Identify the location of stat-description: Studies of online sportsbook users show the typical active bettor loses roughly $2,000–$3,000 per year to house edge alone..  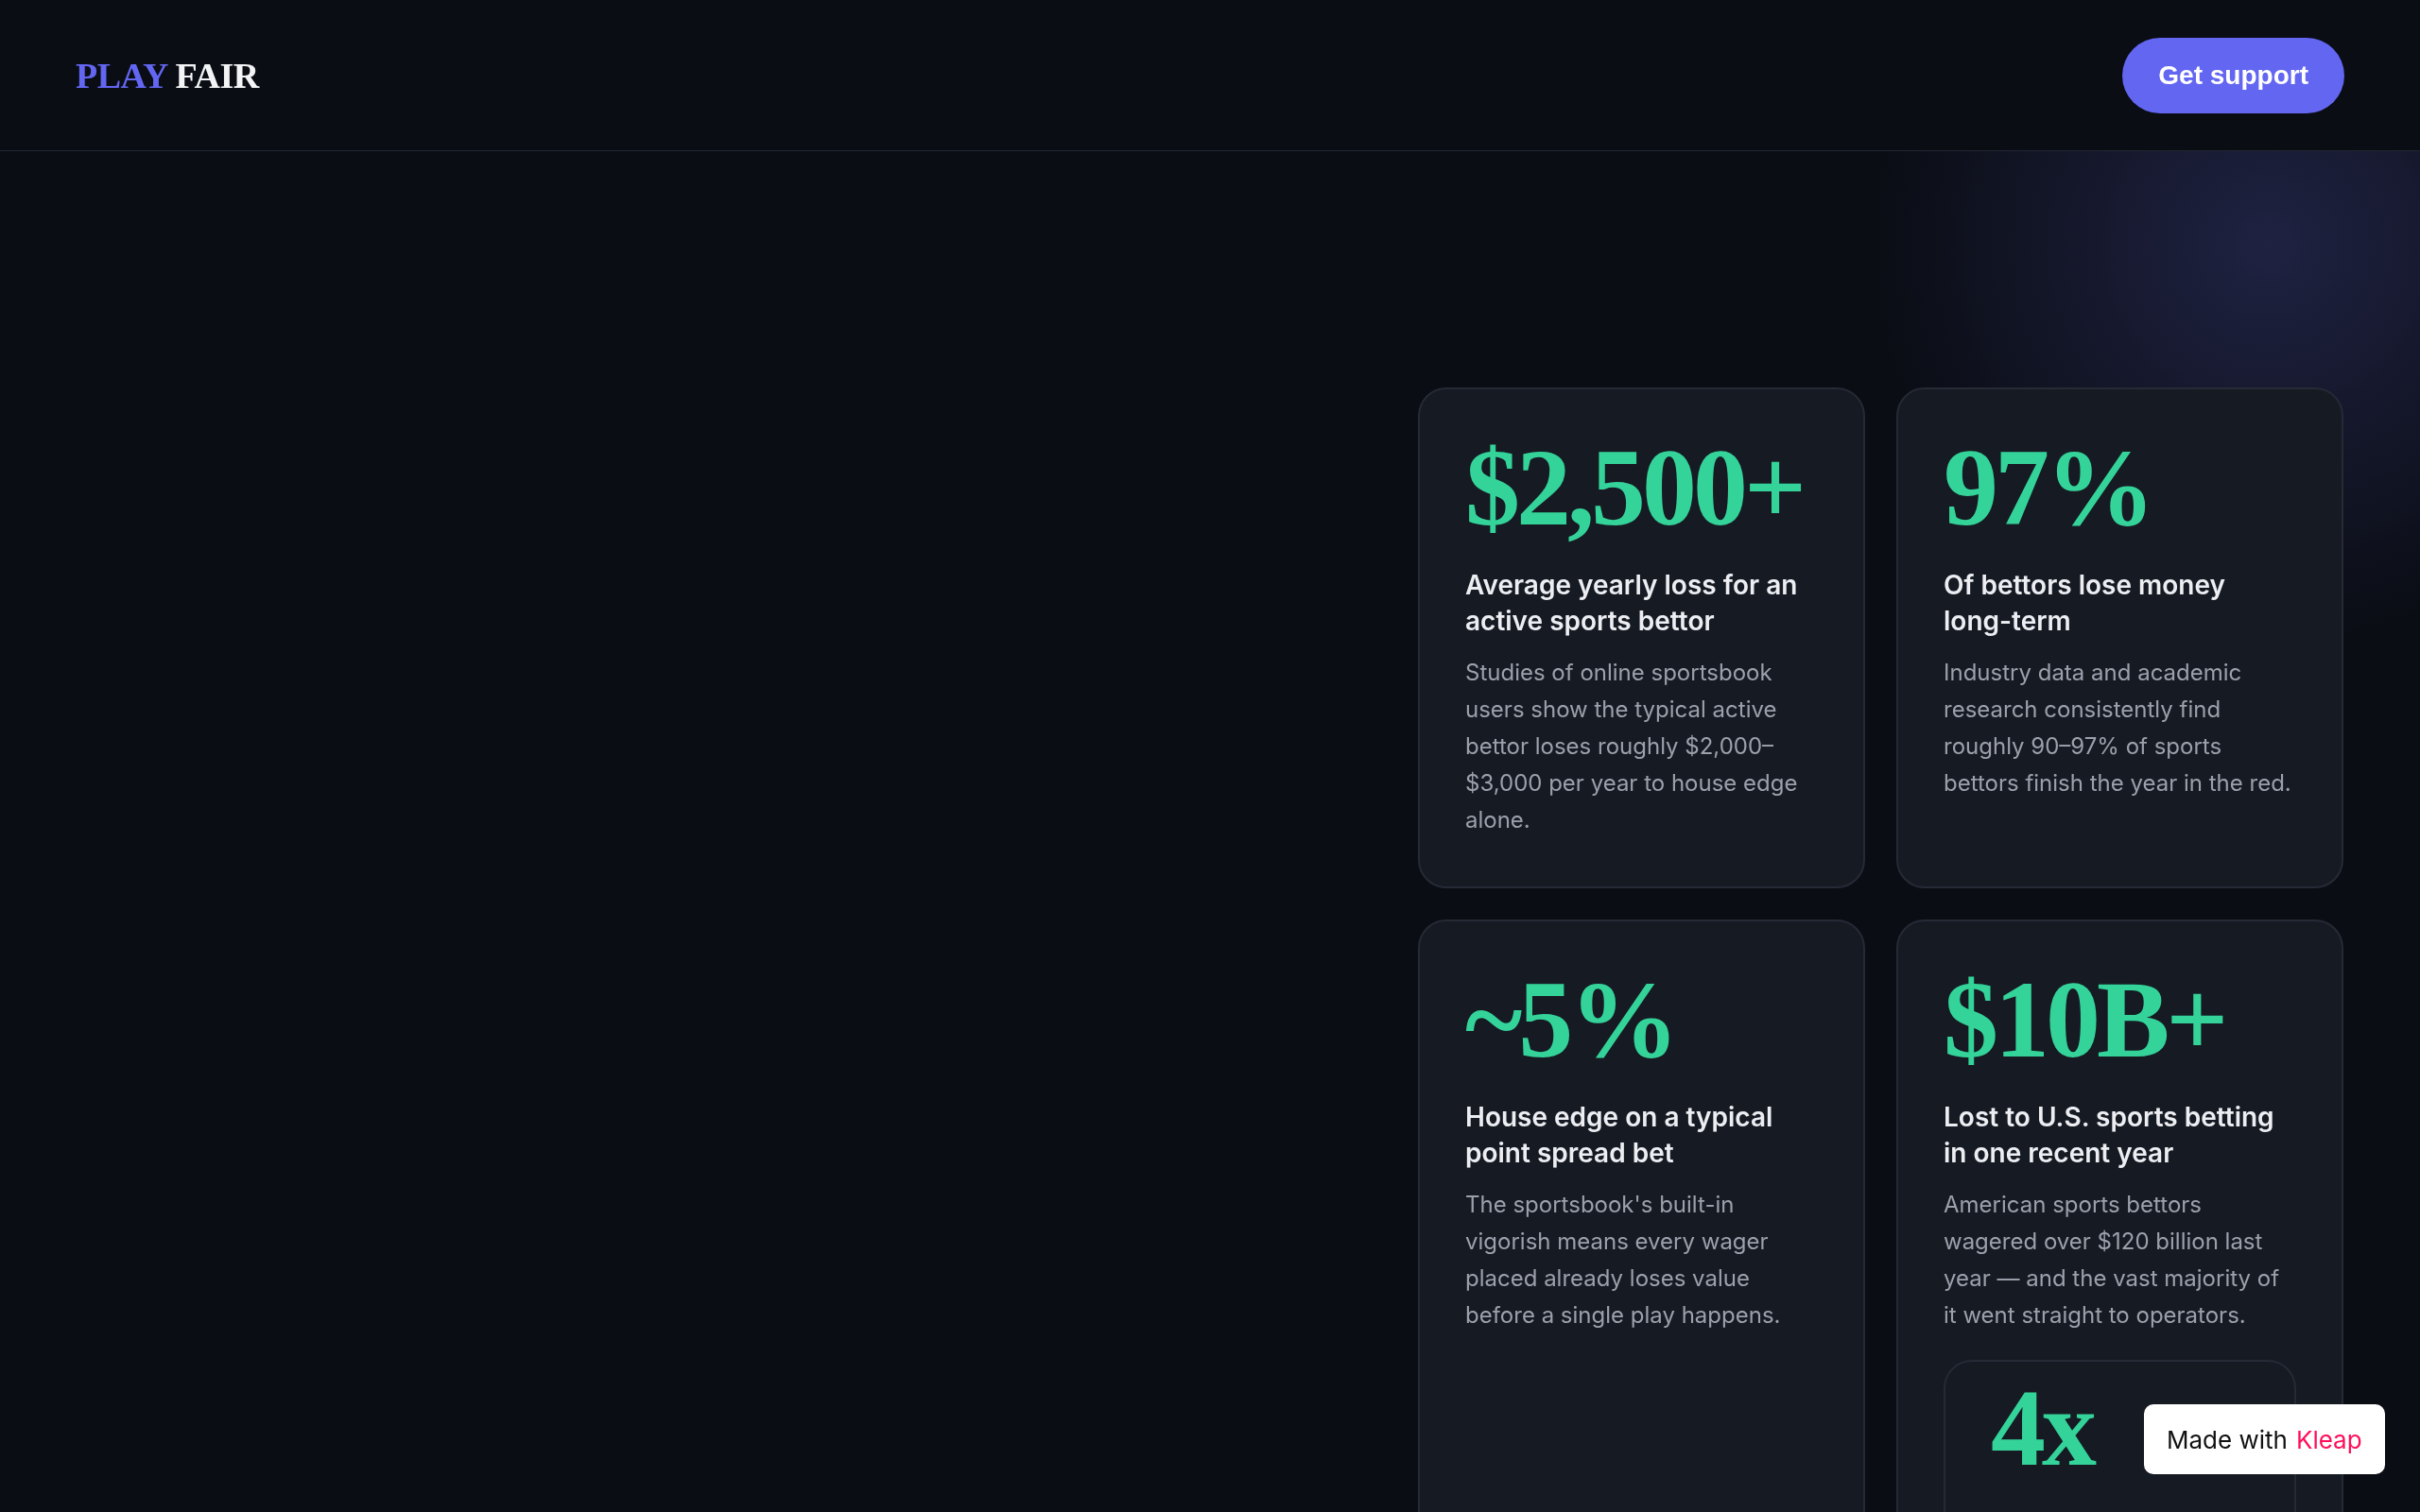
(1632, 746).